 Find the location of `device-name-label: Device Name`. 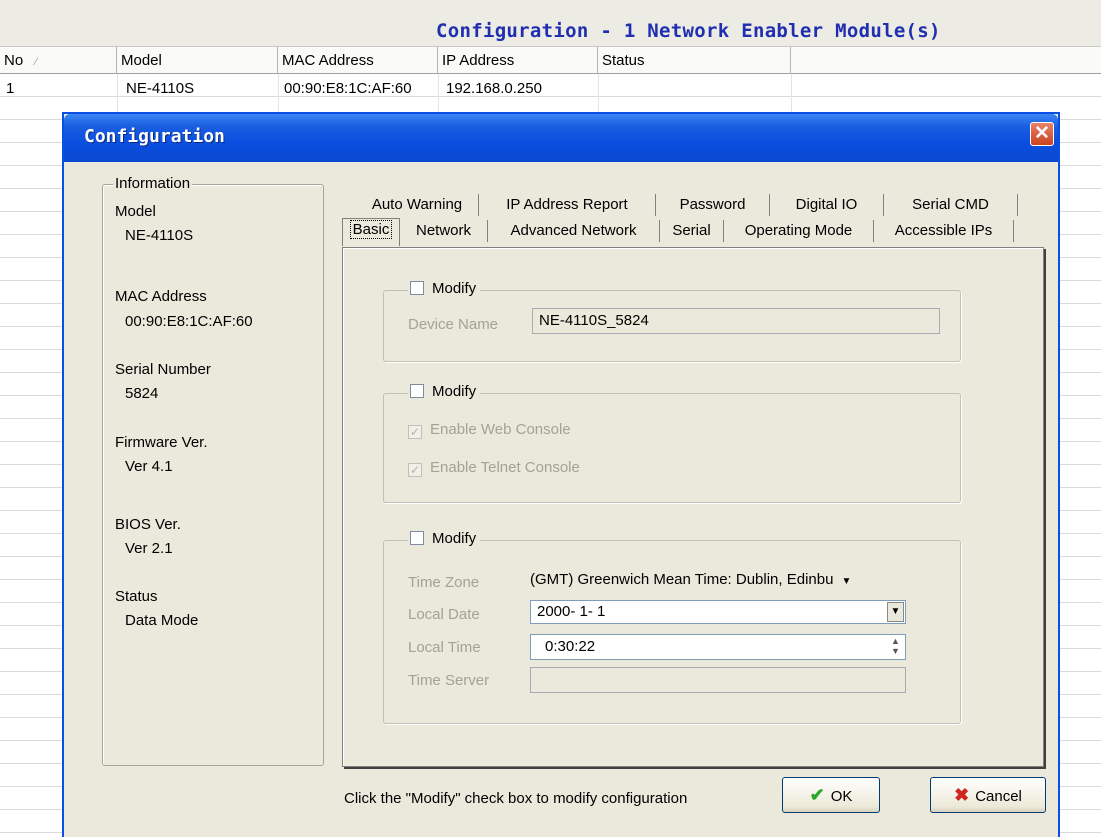

device-name-label: Device Name is located at coordinates (453, 324).